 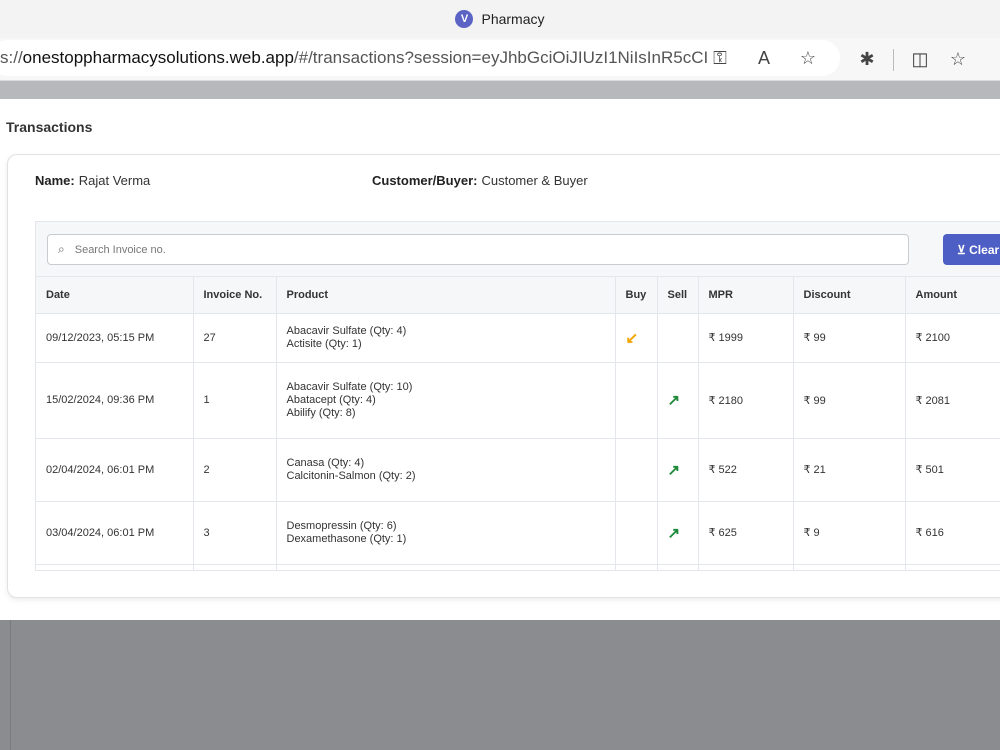 I want to click on filter-icon: ⊻, so click(x=961, y=249).